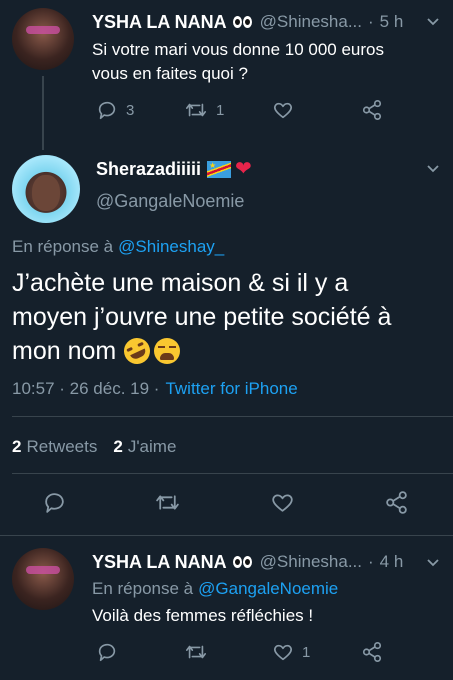 The height and width of the screenshot is (680, 453). I want to click on main-like-button, so click(282, 502).